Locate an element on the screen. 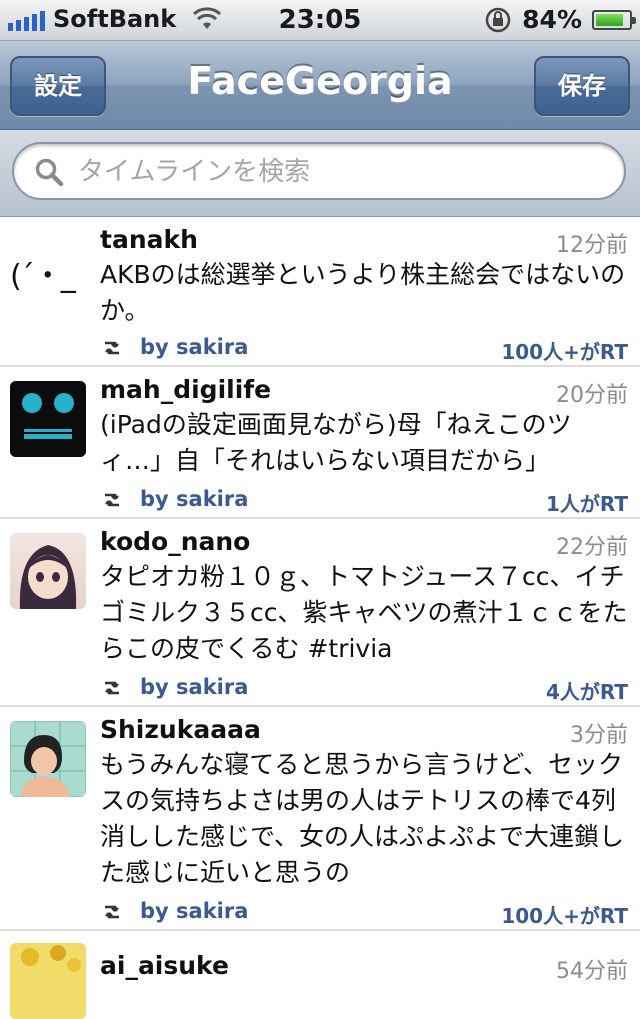  retweet-count: 1人がRT is located at coordinates (587, 502).